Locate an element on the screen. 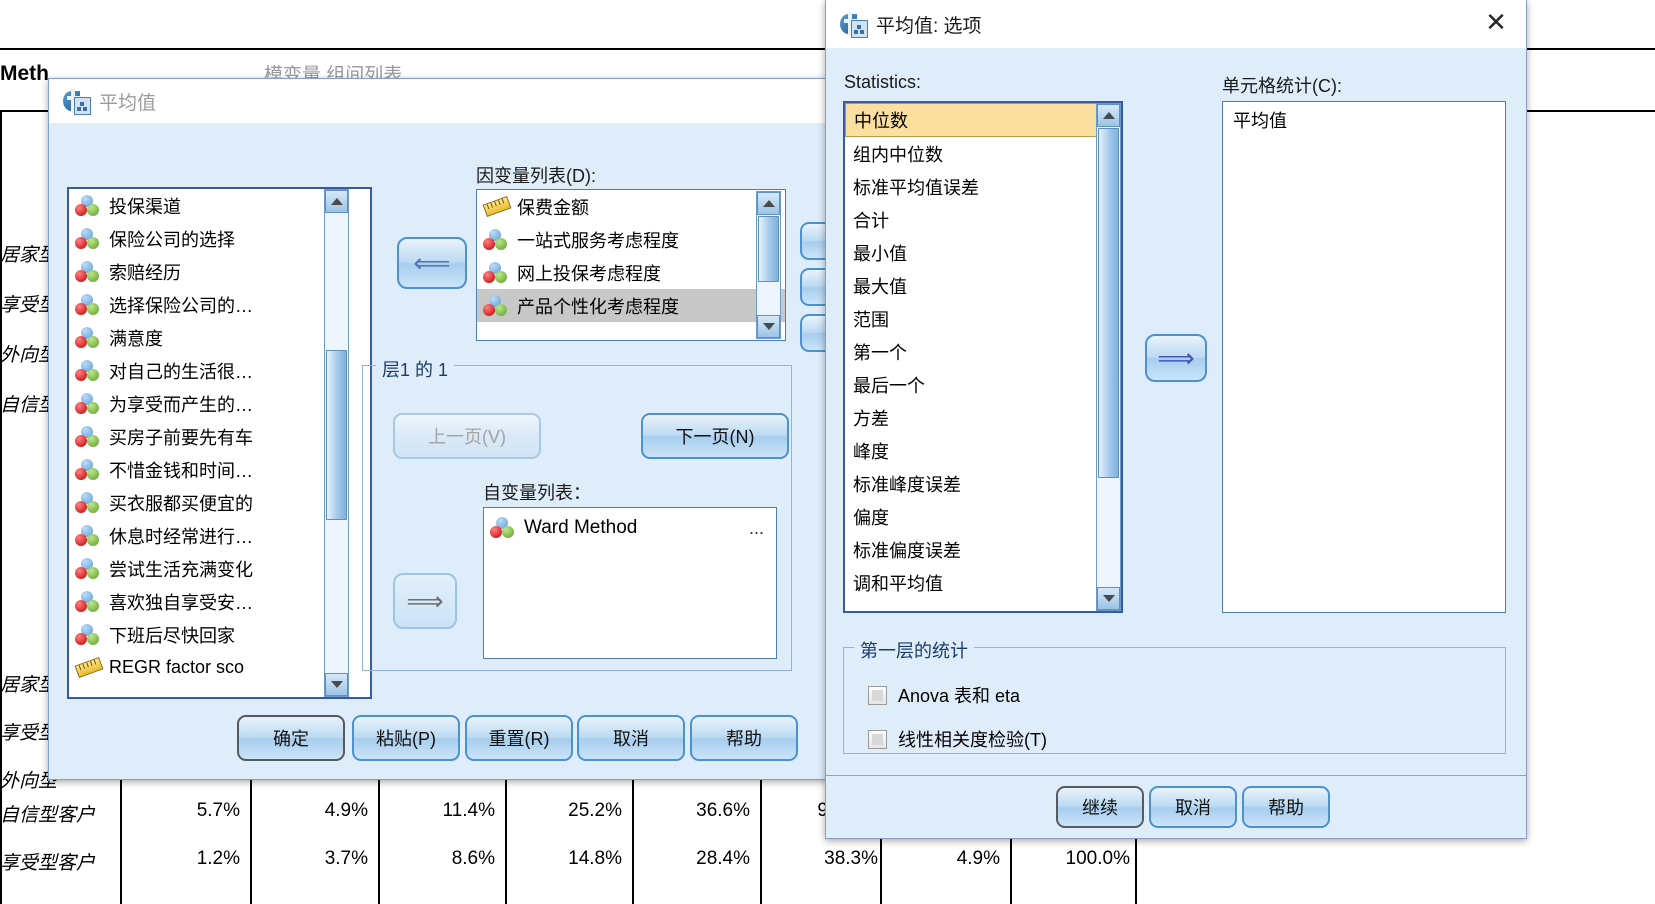 This screenshot has width=1655, height=904. list-item: 调和平均值 is located at coordinates (983, 582).